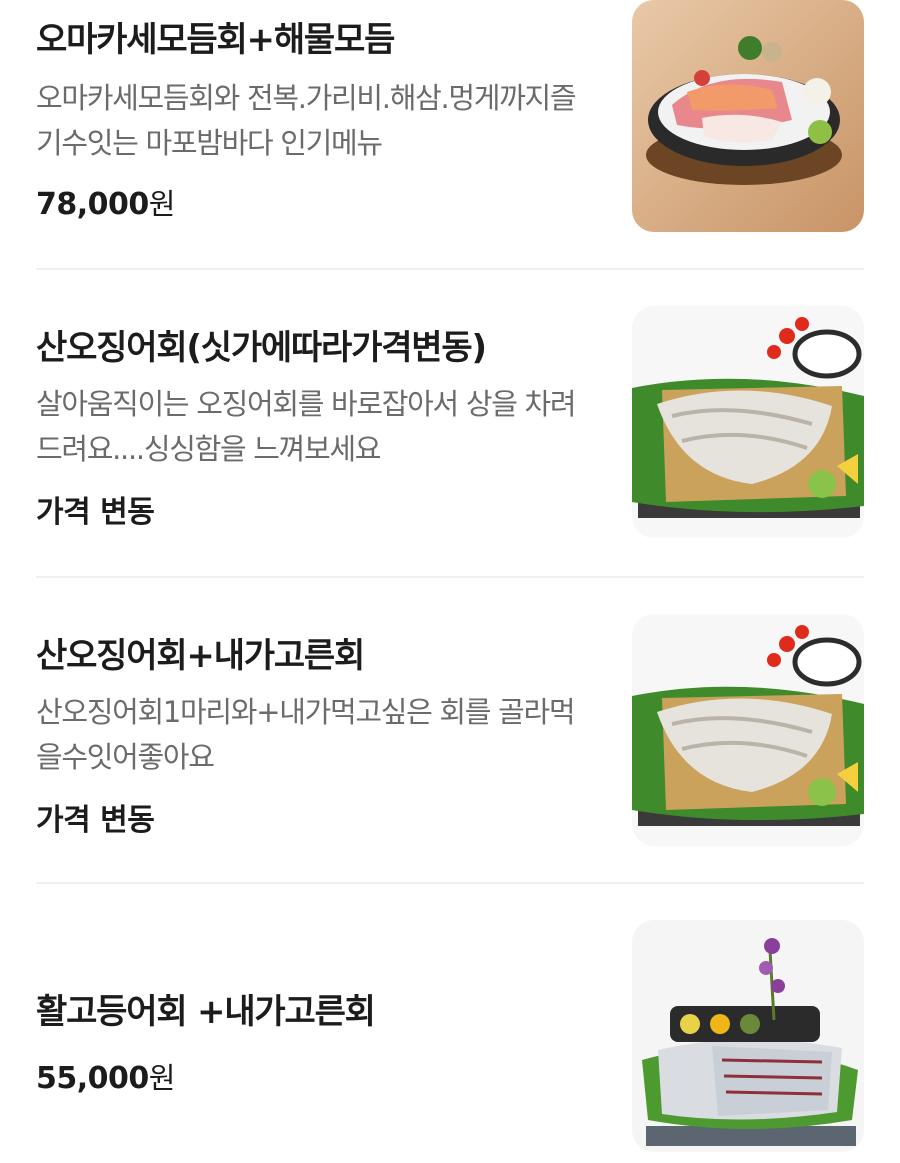 The image size is (900, 1163). Describe the element at coordinates (306, 120) in the screenshot. I see `menu-item-description: 오마카세모듬회와 전복.가리비.해삼.멍게까지즐기수잇는 마포밤바다 인기메뉴` at that location.